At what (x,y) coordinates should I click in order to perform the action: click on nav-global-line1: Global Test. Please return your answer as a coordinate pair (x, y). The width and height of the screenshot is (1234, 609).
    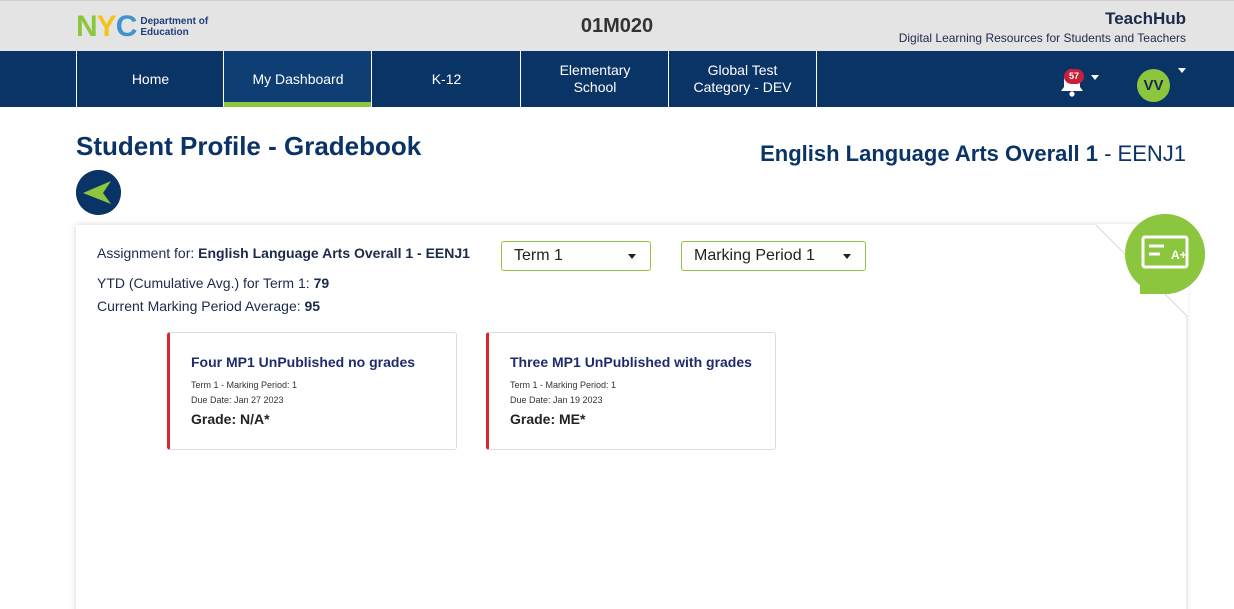
    Looking at the image, I should click on (742, 70).